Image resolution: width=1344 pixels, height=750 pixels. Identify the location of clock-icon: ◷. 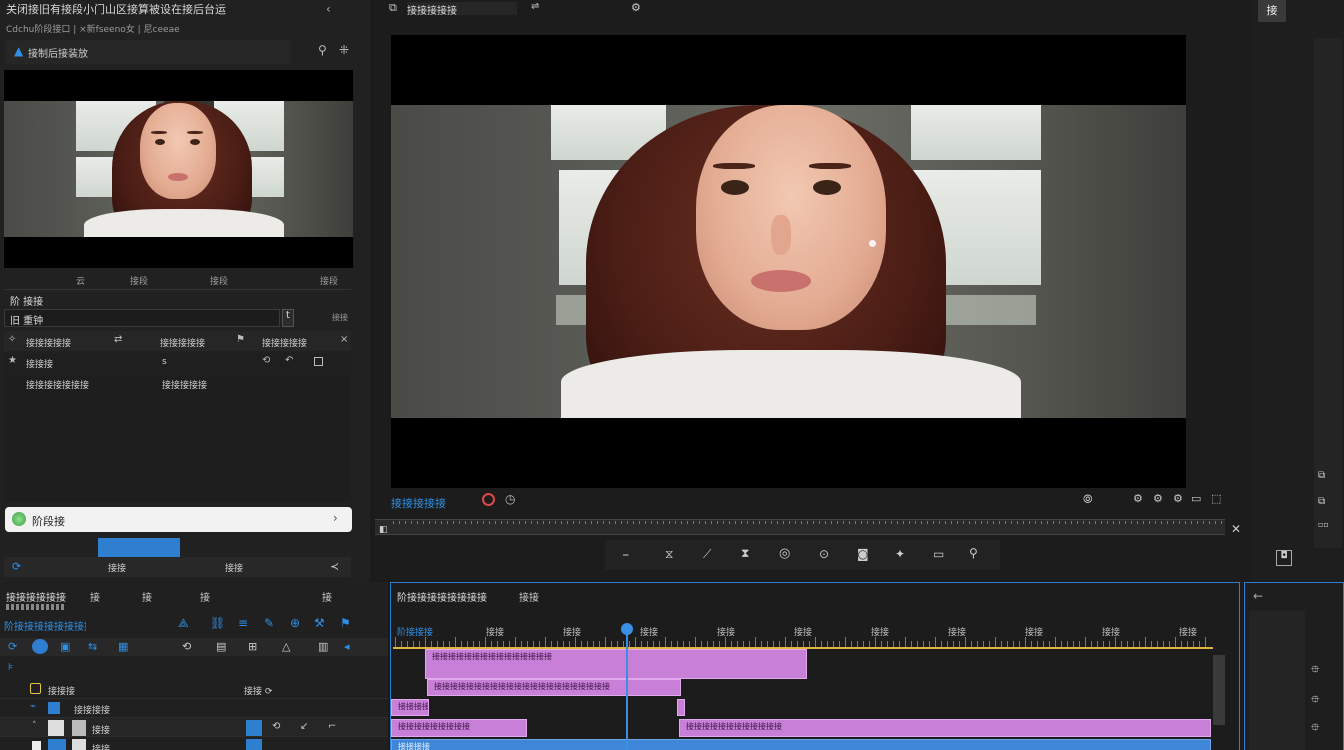
(510, 499).